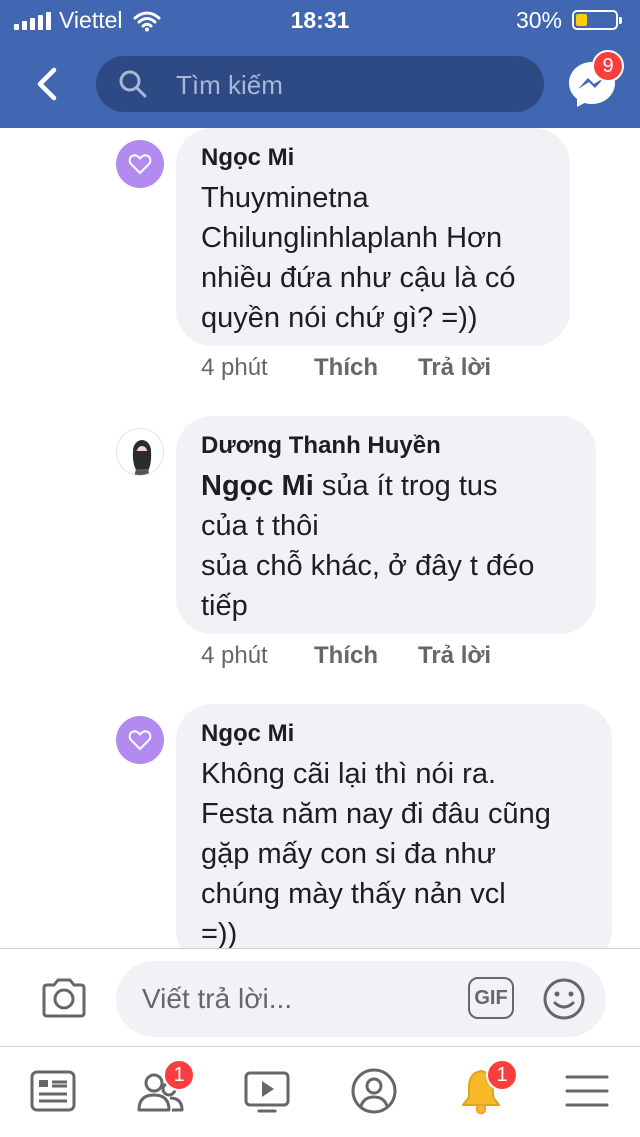  What do you see at coordinates (564, 999) in the screenshot?
I see `emoji-icon` at bounding box center [564, 999].